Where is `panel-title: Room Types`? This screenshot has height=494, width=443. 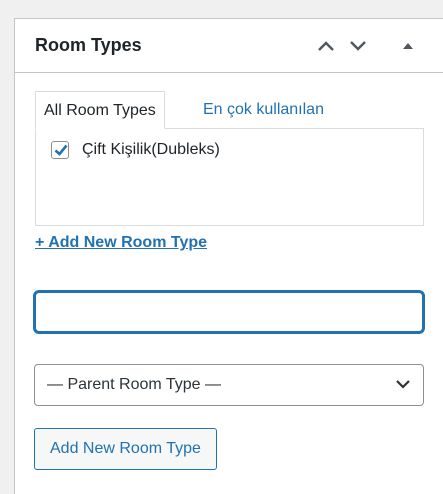 panel-title: Room Types is located at coordinates (88, 45).